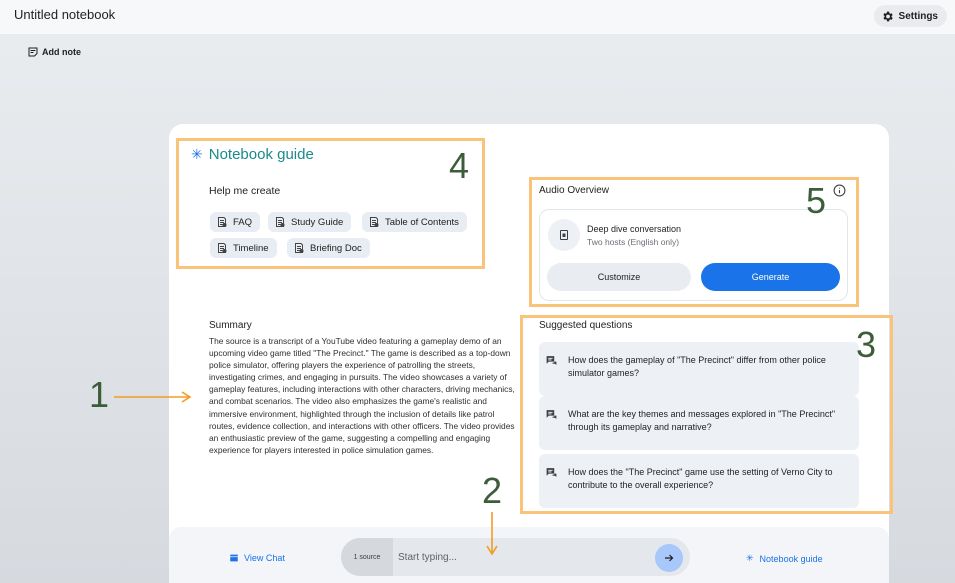 The image size is (955, 583). Describe the element at coordinates (264, 558) in the screenshot. I see `view-chat-label: View Chat` at that location.